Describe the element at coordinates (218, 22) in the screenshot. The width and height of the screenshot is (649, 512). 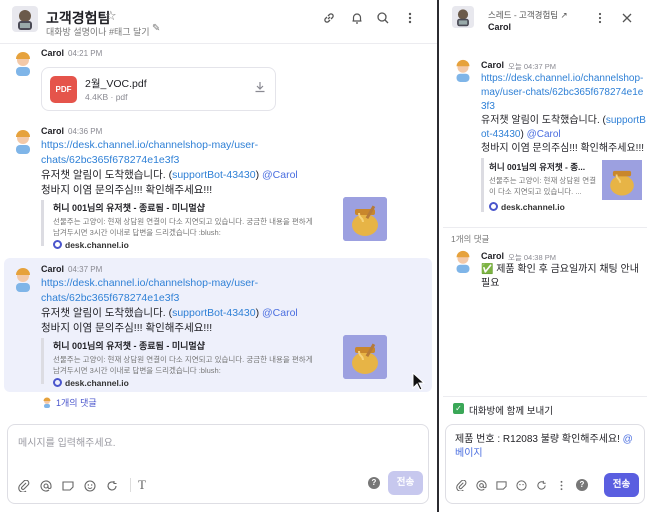
I see `chat-header: 고객경험팀 ☆ 대화방 설명이나 #태그 달기 ✎` at that location.